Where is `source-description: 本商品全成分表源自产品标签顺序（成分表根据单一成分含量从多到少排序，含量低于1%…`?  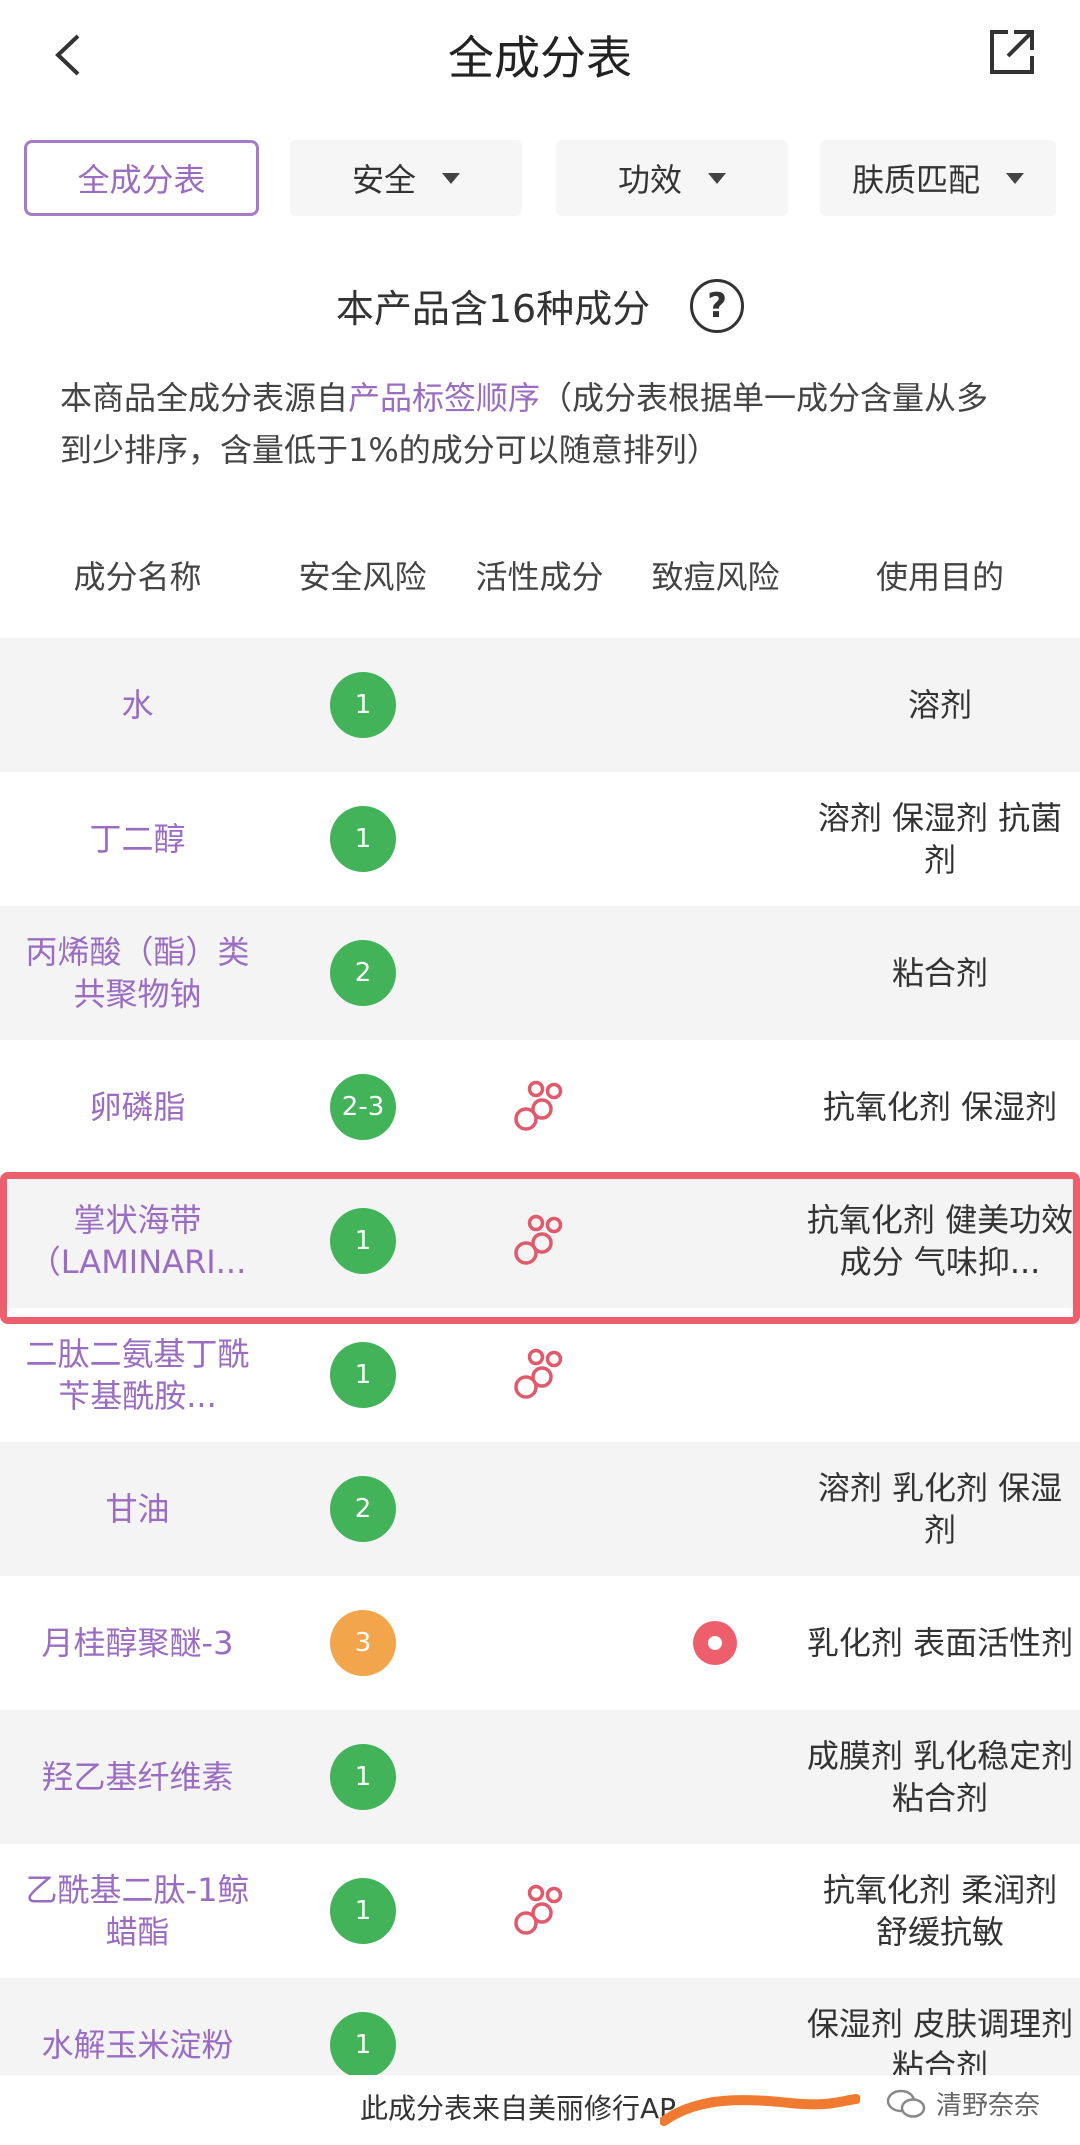
source-description: 本商品全成分表源自产品标签顺序（成分表根据单一成分含量从多到少排序，含量低于1%… is located at coordinates (540, 424).